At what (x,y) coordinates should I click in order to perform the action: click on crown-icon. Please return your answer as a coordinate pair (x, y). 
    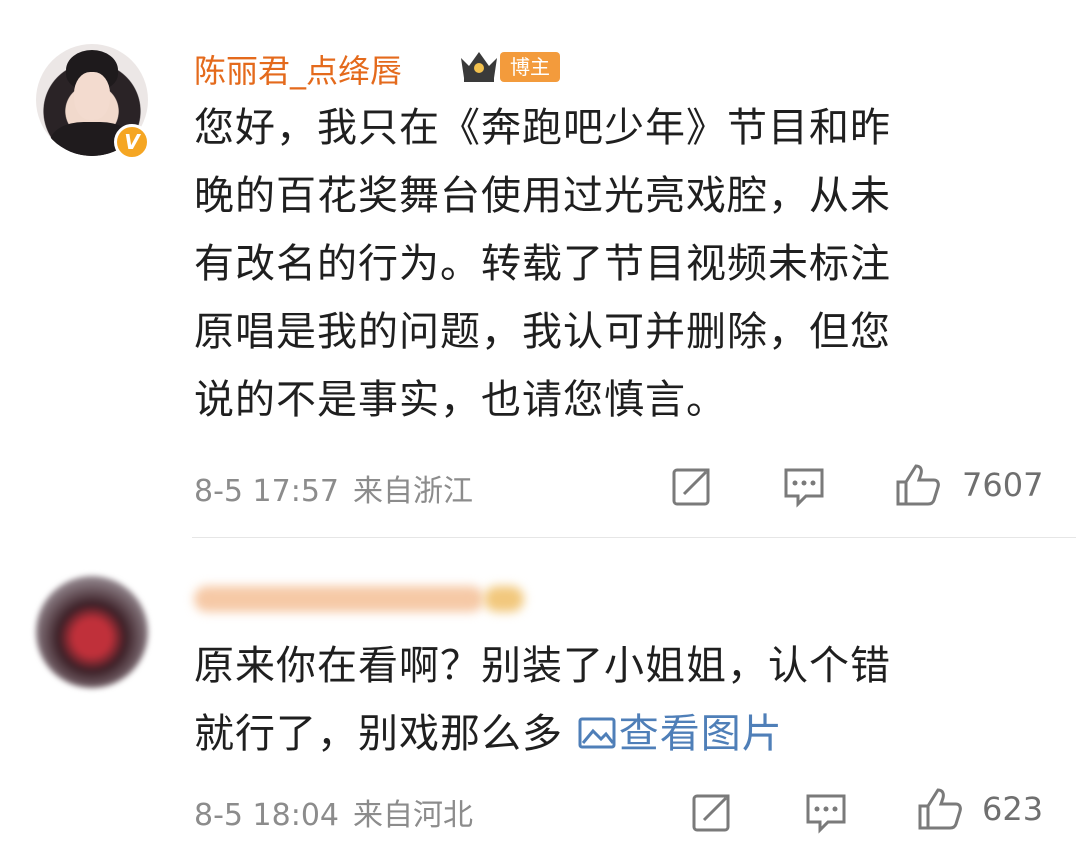
    Looking at the image, I should click on (479, 67).